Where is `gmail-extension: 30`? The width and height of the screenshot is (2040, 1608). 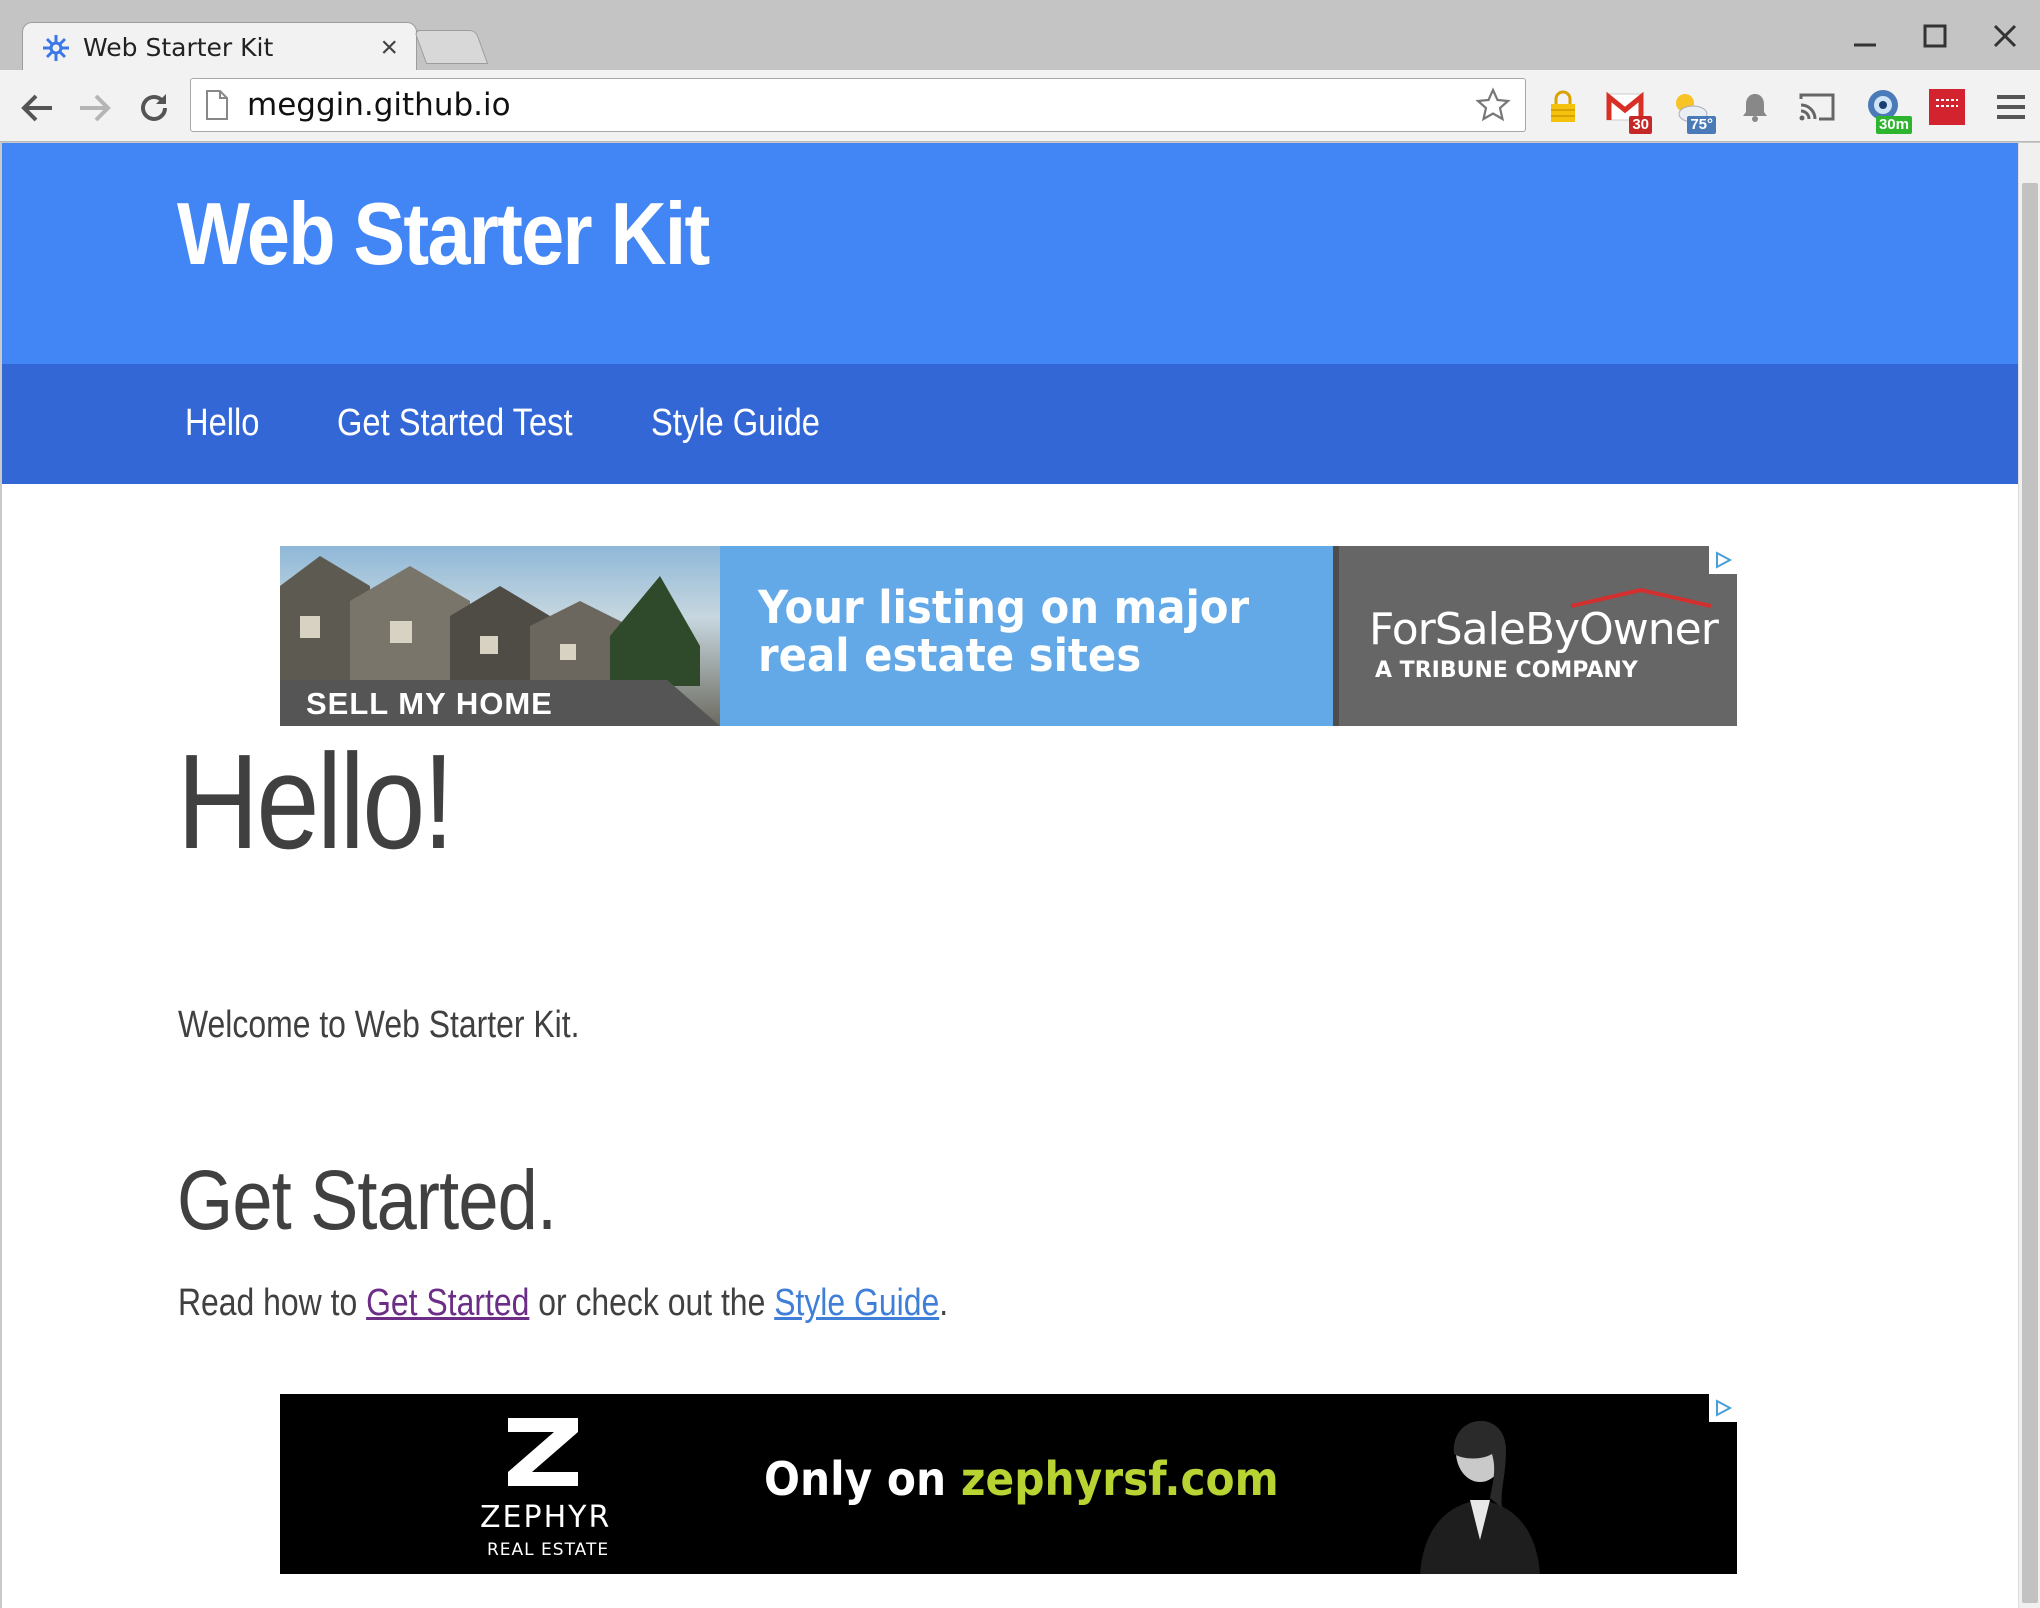 gmail-extension: 30 is located at coordinates (1627, 109).